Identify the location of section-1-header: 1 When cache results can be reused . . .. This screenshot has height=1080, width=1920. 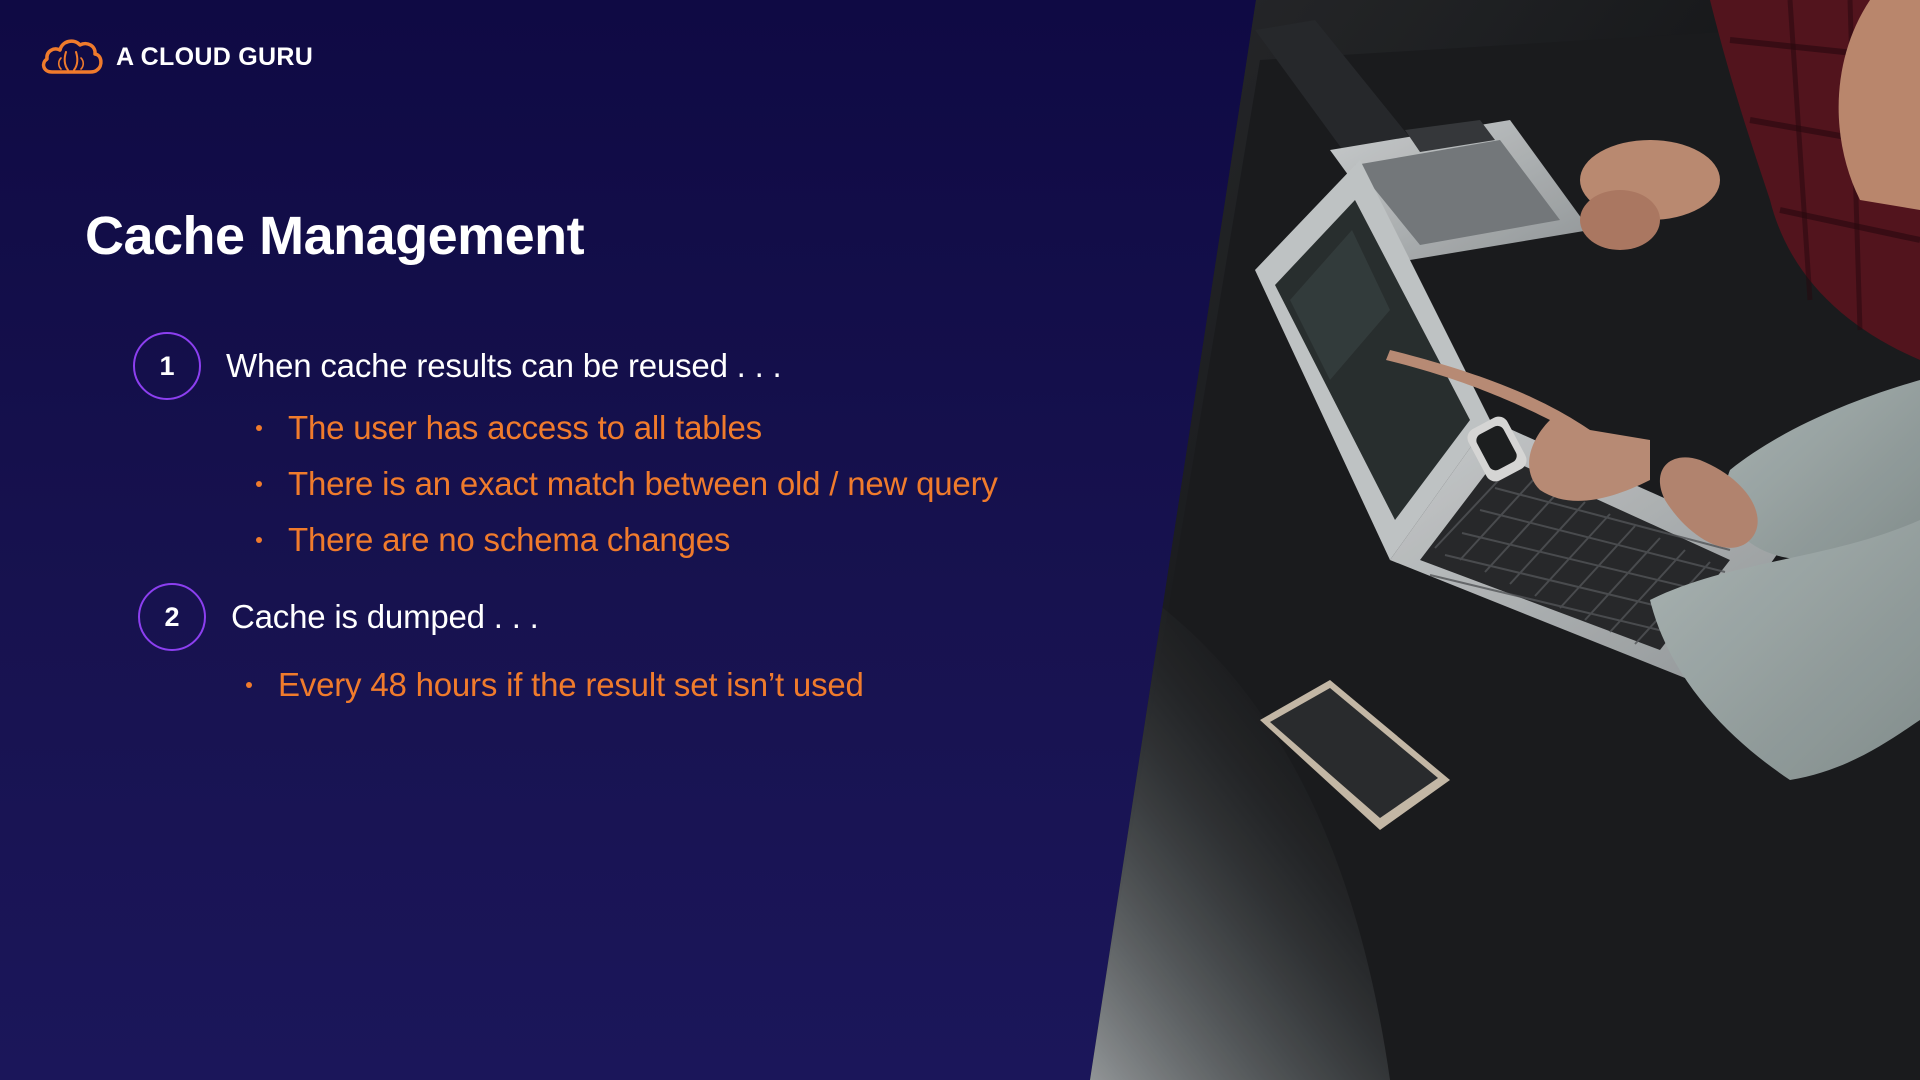
(565, 366).